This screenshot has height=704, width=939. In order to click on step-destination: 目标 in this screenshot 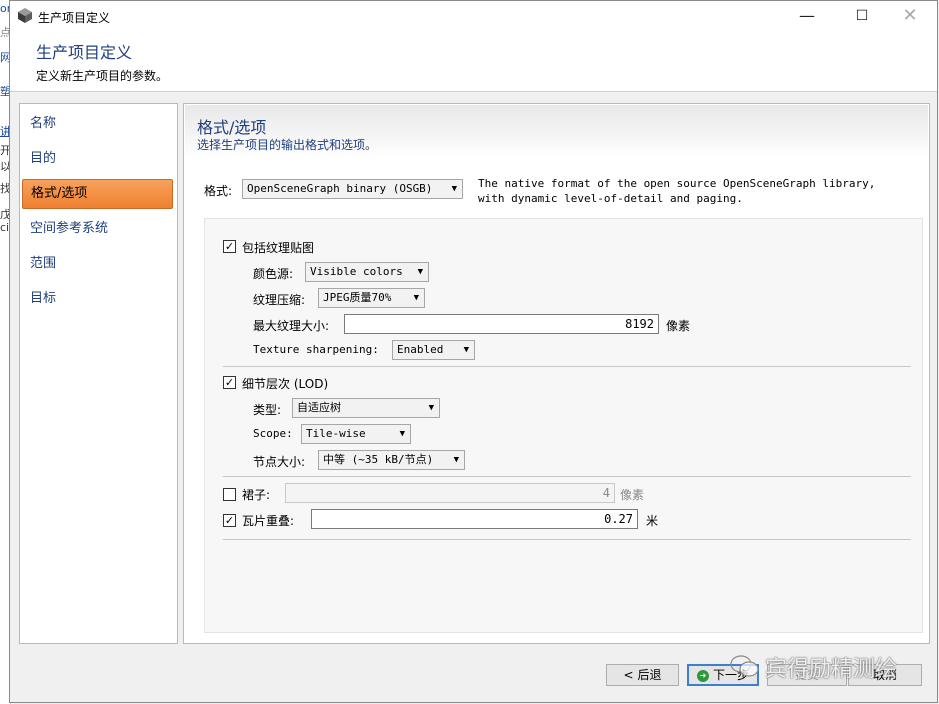, I will do `click(97, 299)`.